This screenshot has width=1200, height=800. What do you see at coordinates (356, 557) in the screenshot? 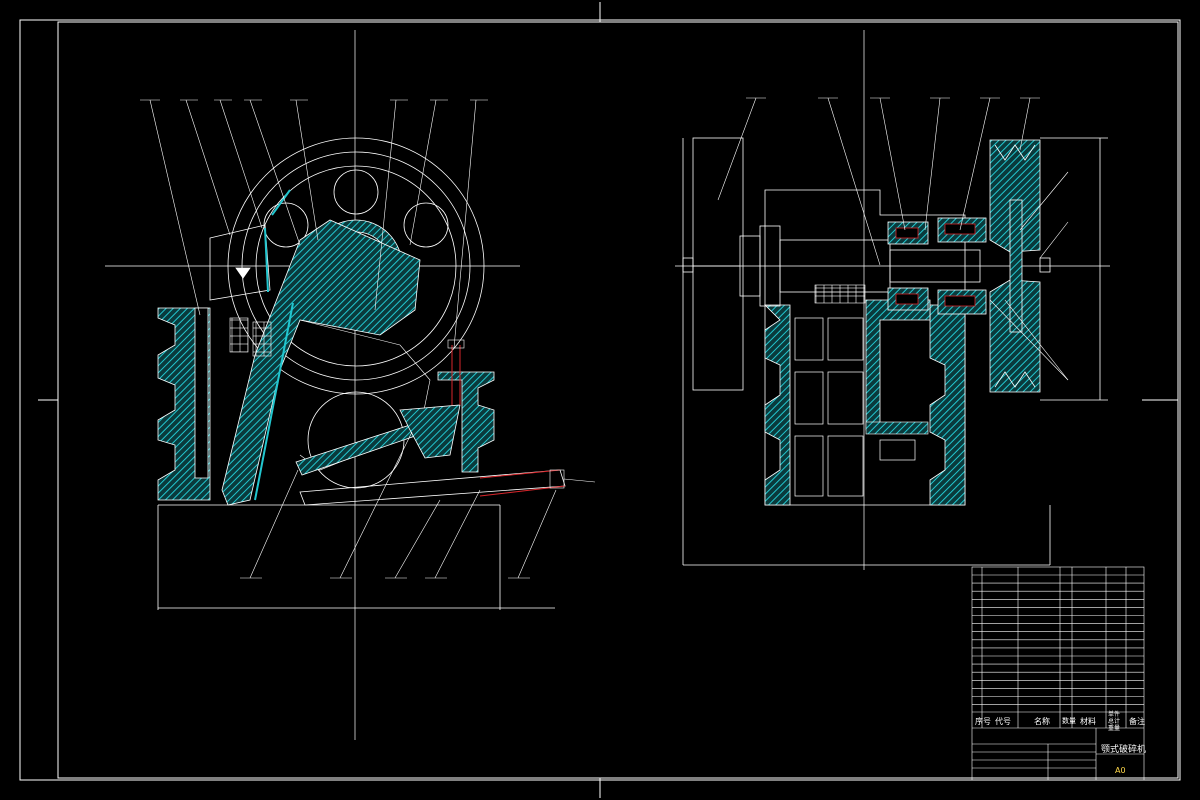
I see `base-left` at bounding box center [356, 557].